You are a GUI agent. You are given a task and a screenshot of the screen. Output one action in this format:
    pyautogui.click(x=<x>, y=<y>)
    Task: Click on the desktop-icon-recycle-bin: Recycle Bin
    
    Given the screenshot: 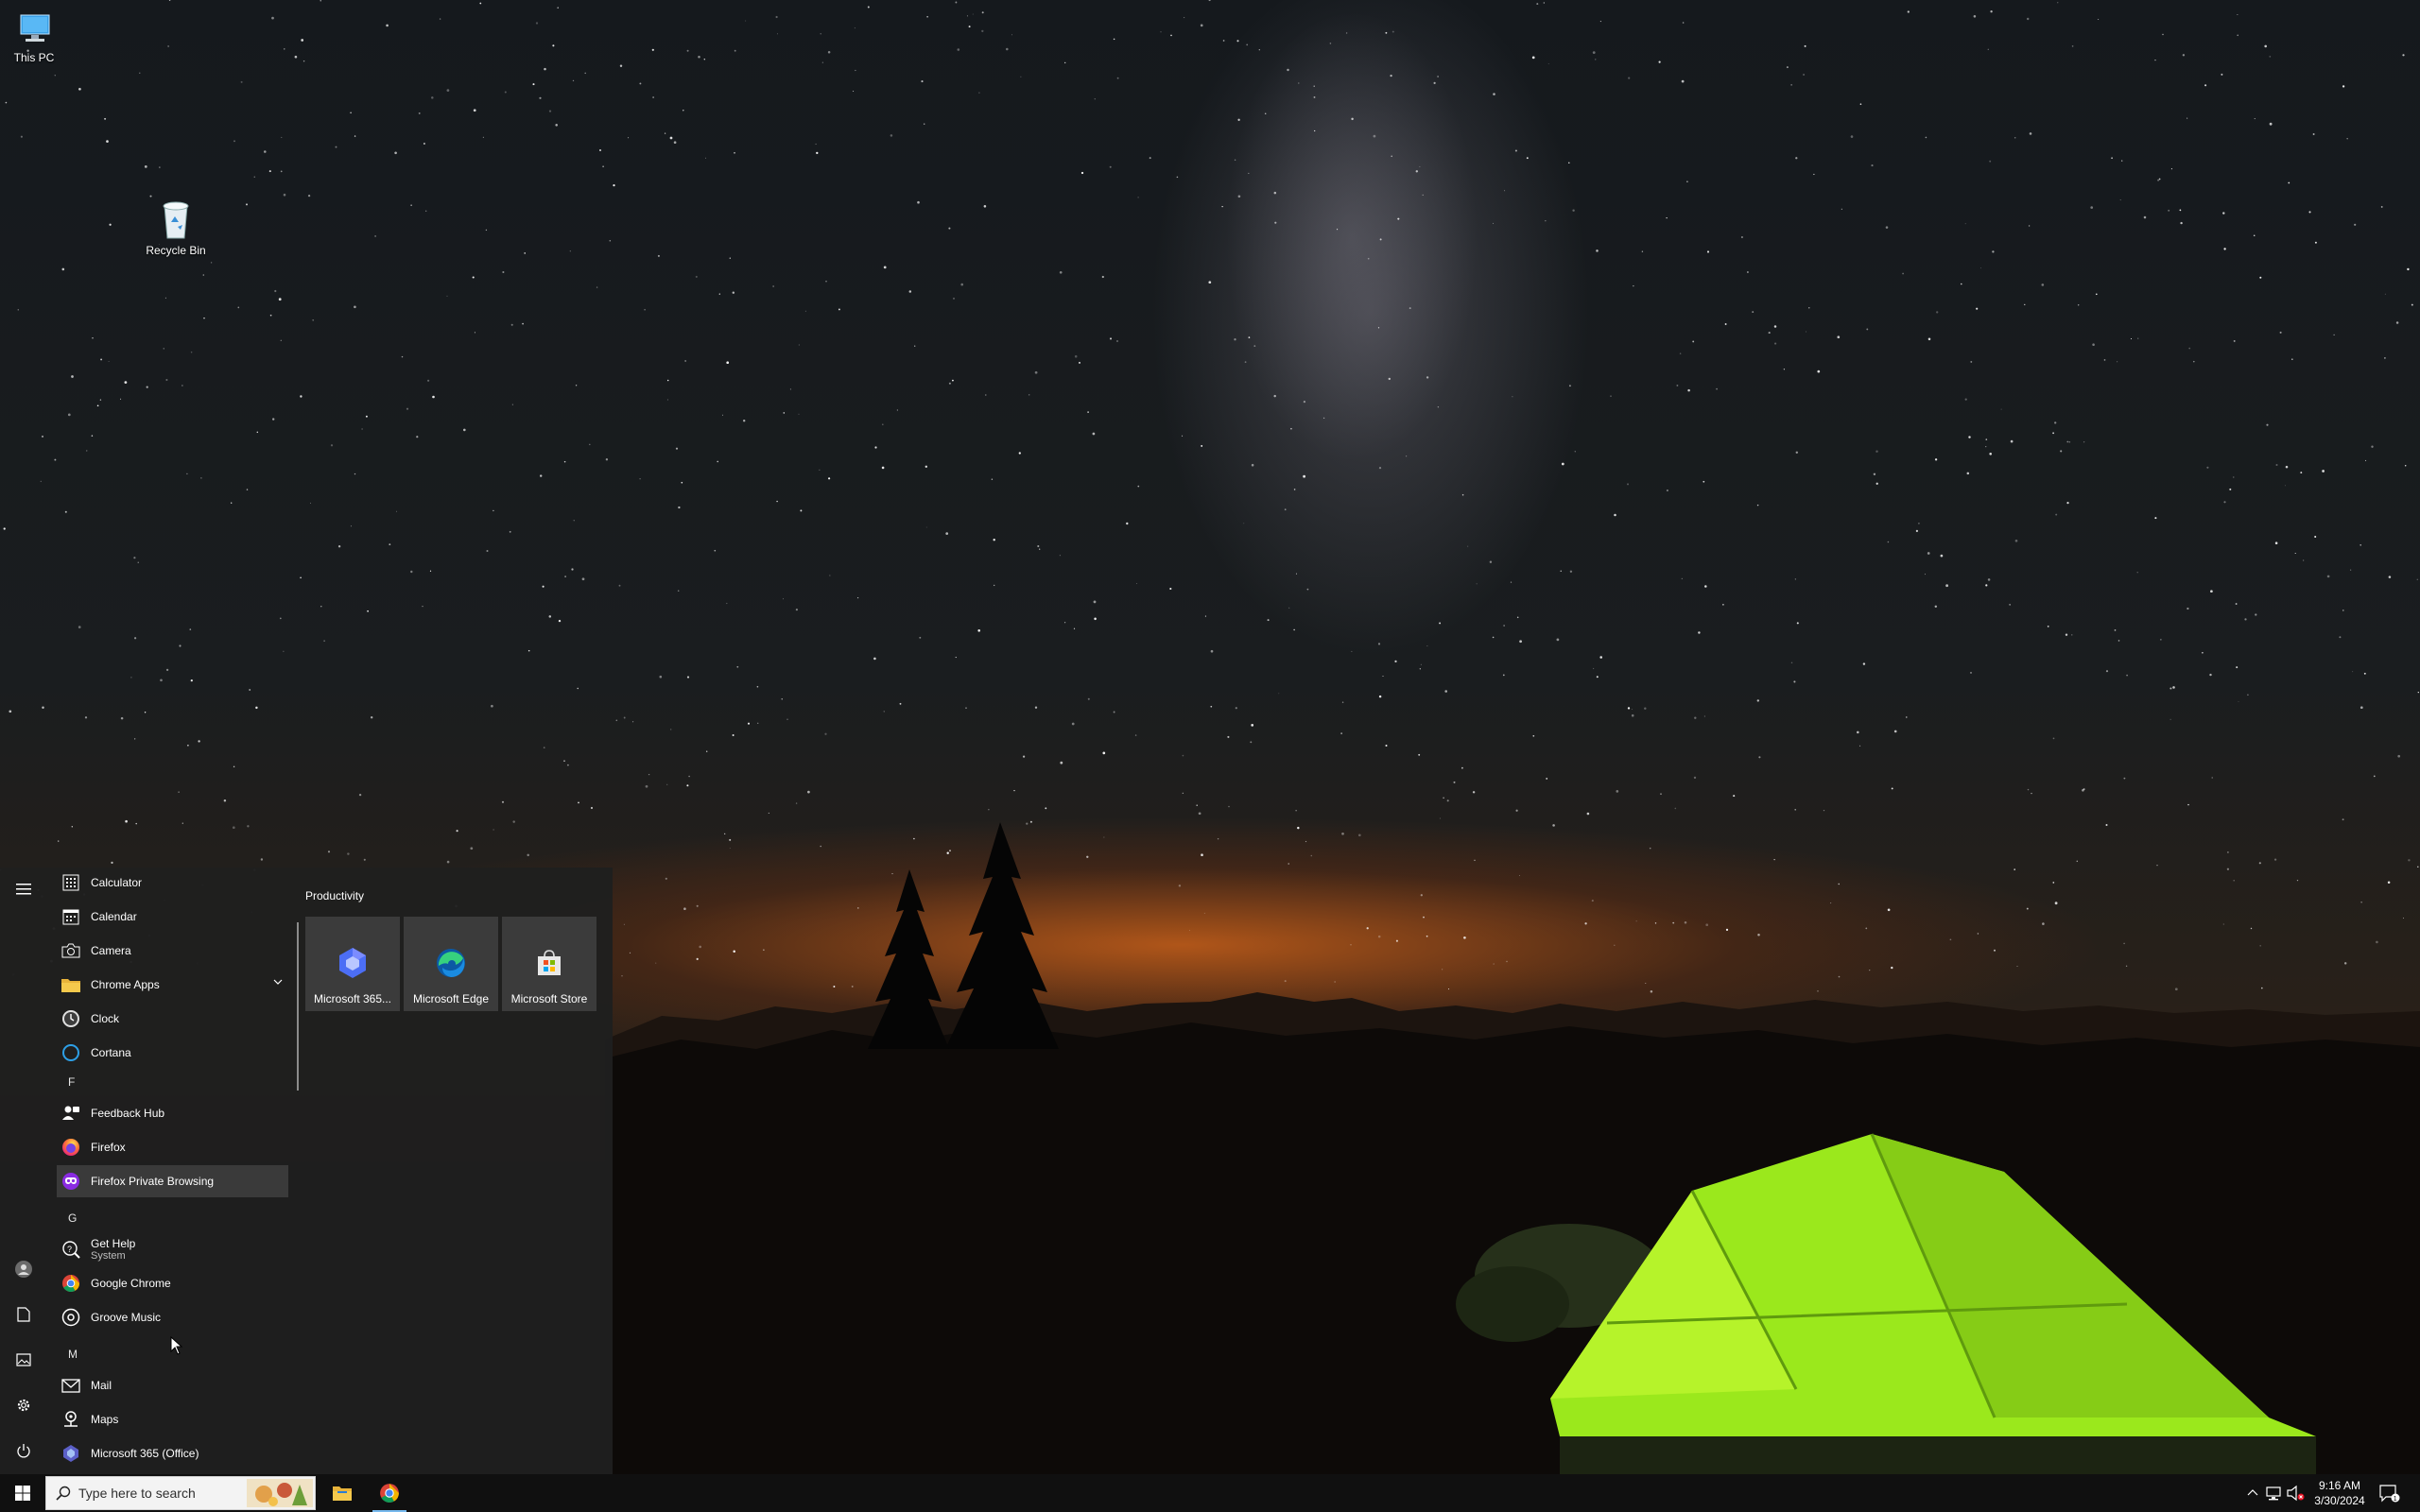 What is the action you would take?
    pyautogui.click(x=176, y=227)
    